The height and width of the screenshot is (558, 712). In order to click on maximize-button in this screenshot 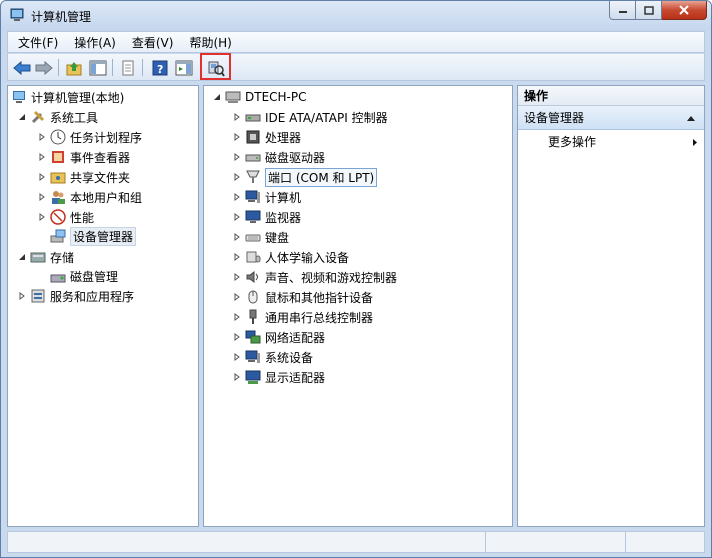, I will do `click(649, 10)`.